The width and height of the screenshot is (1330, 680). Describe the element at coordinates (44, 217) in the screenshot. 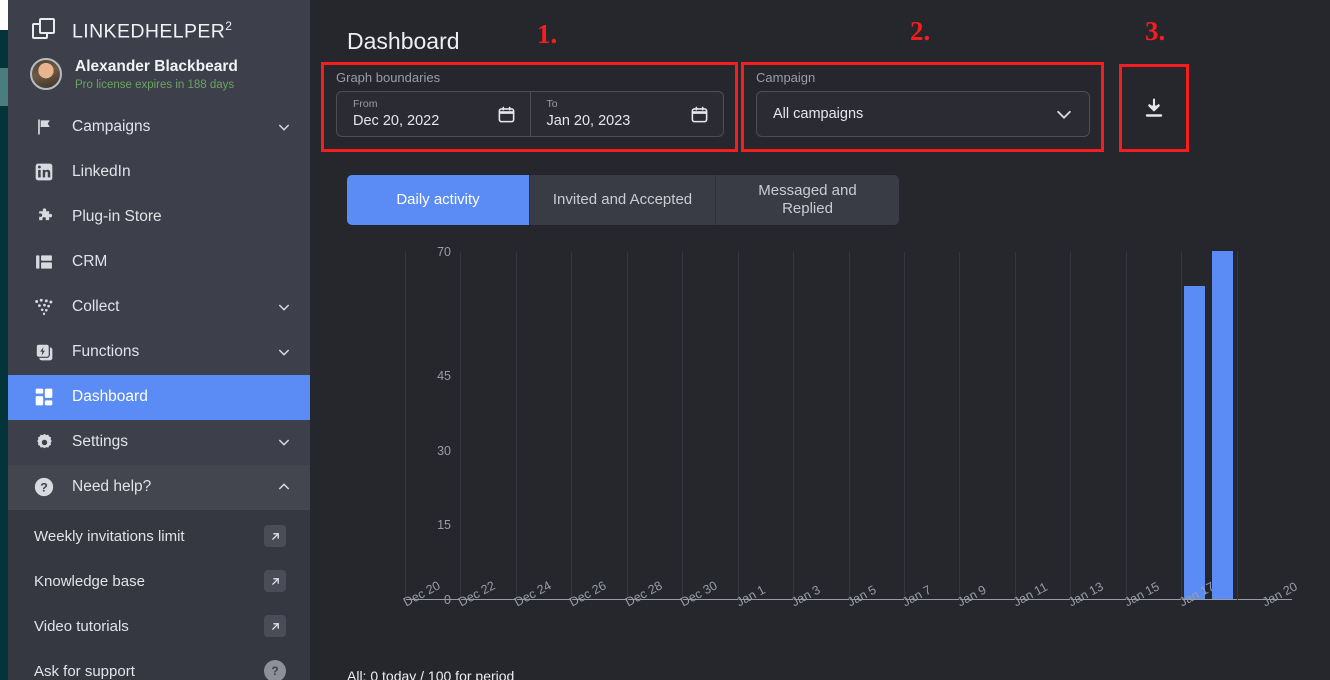

I see `puzzle-icon` at that location.